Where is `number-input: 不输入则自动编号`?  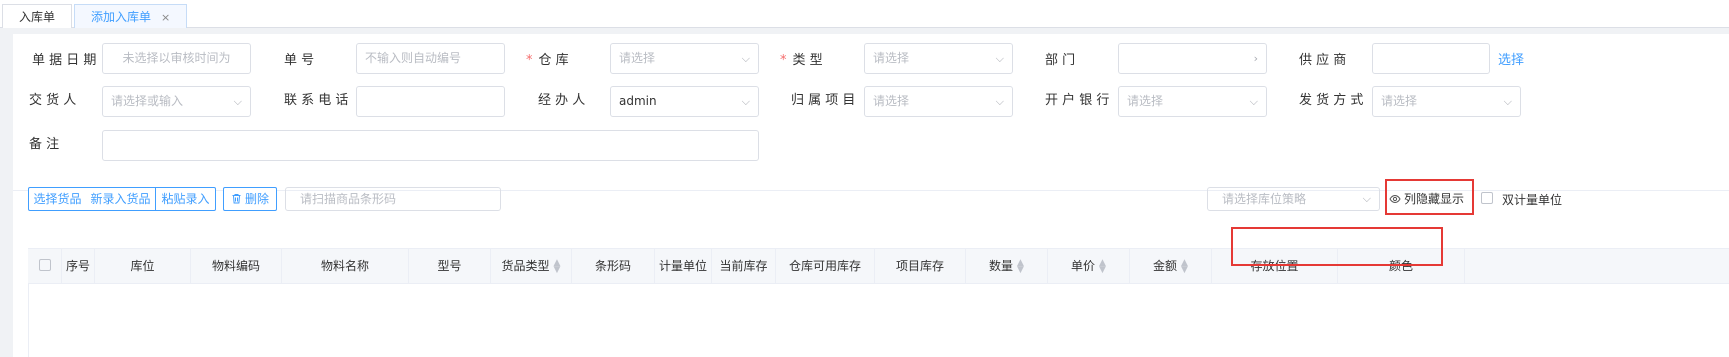
number-input: 不输入则自动编号 is located at coordinates (430, 58).